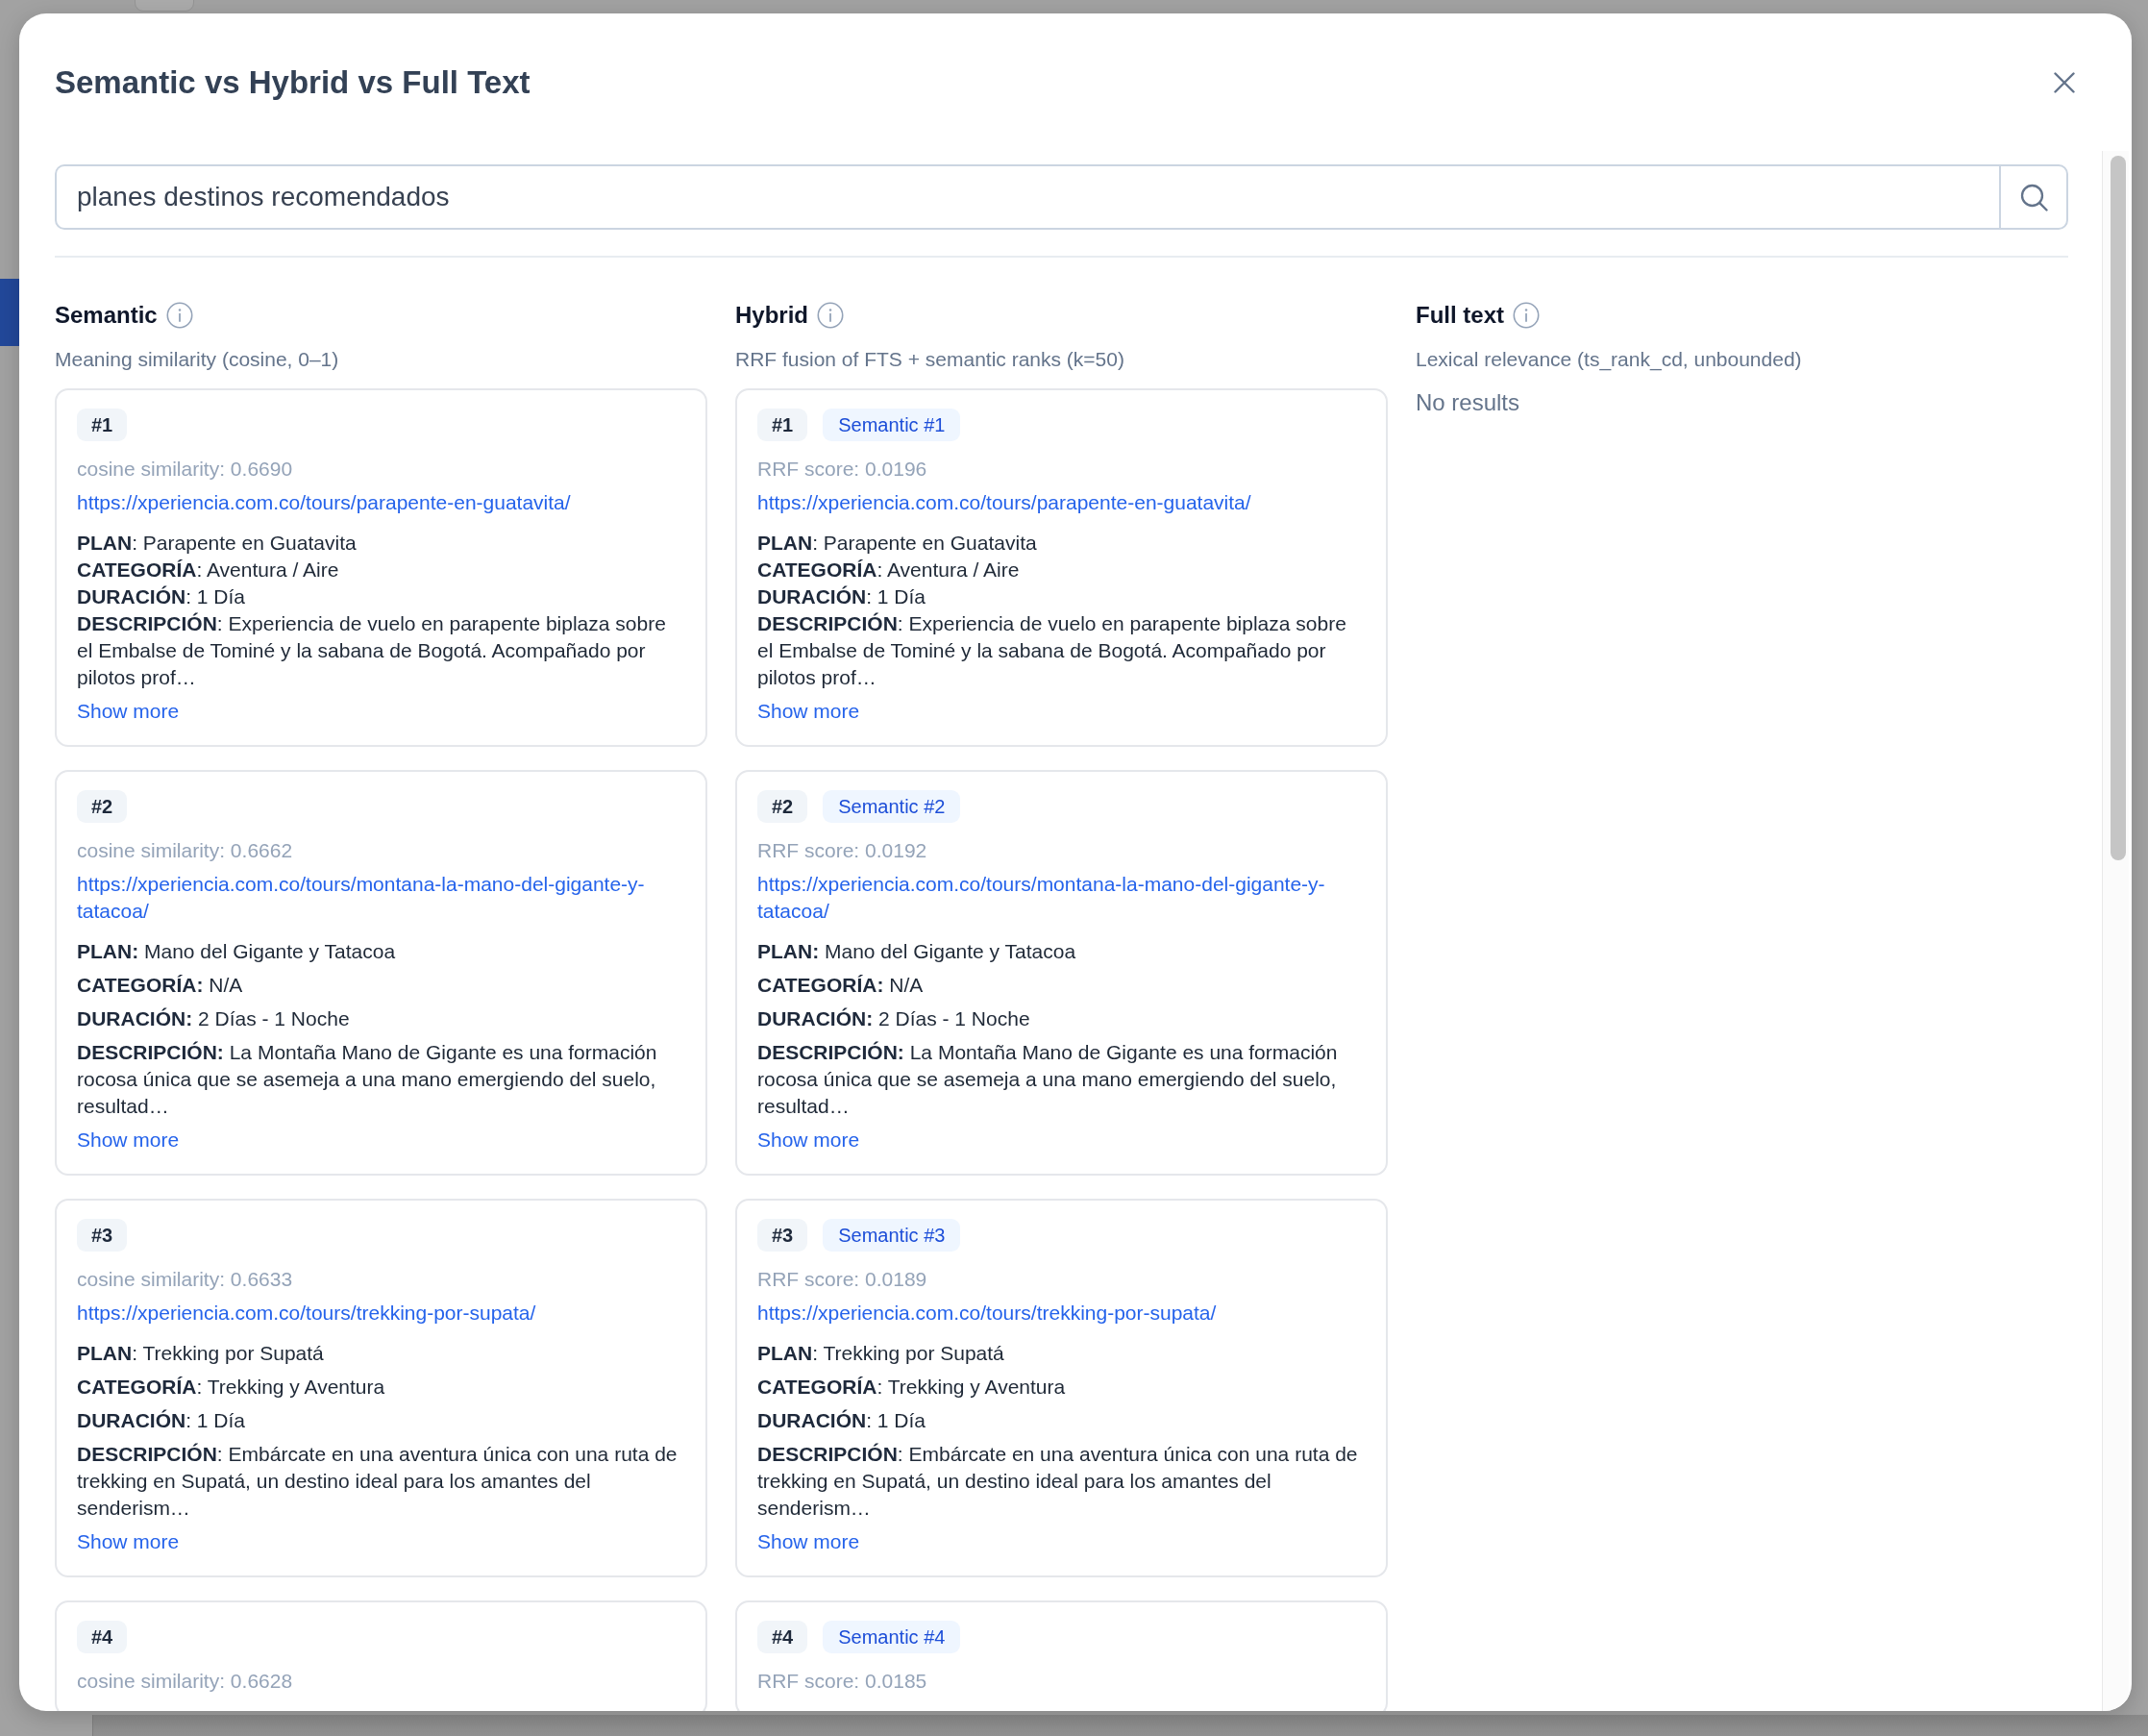 Image resolution: width=2148 pixels, height=1736 pixels. What do you see at coordinates (197, 359) in the screenshot?
I see `column-subtitle: Meaning similarity (cosine, 0–1)` at bounding box center [197, 359].